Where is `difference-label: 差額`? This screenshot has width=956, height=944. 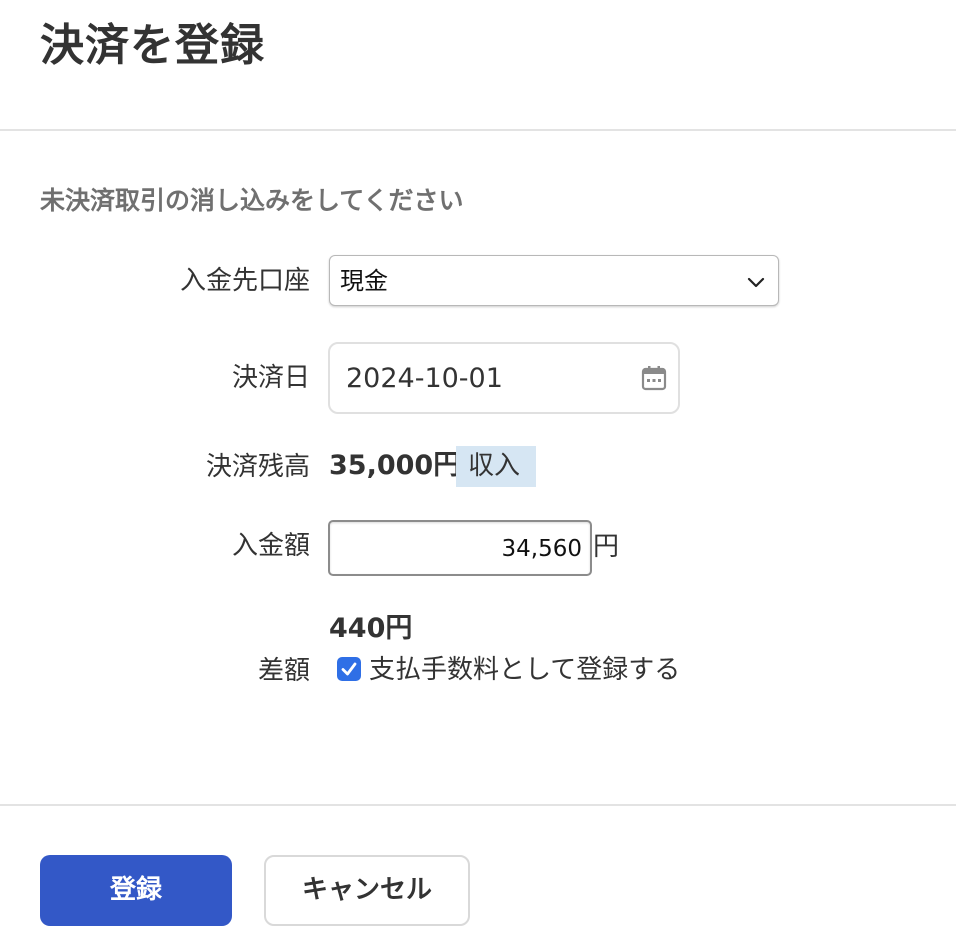
difference-label: 差額 is located at coordinates (283, 671).